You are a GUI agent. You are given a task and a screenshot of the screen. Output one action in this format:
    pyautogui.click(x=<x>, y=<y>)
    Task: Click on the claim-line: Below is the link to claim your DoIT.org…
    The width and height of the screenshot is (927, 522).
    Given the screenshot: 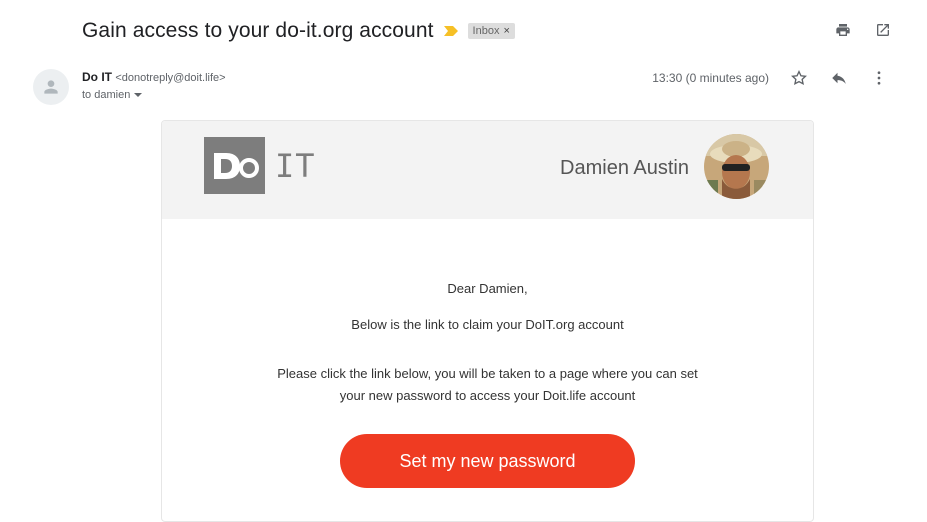 What is the action you would take?
    pyautogui.click(x=487, y=324)
    